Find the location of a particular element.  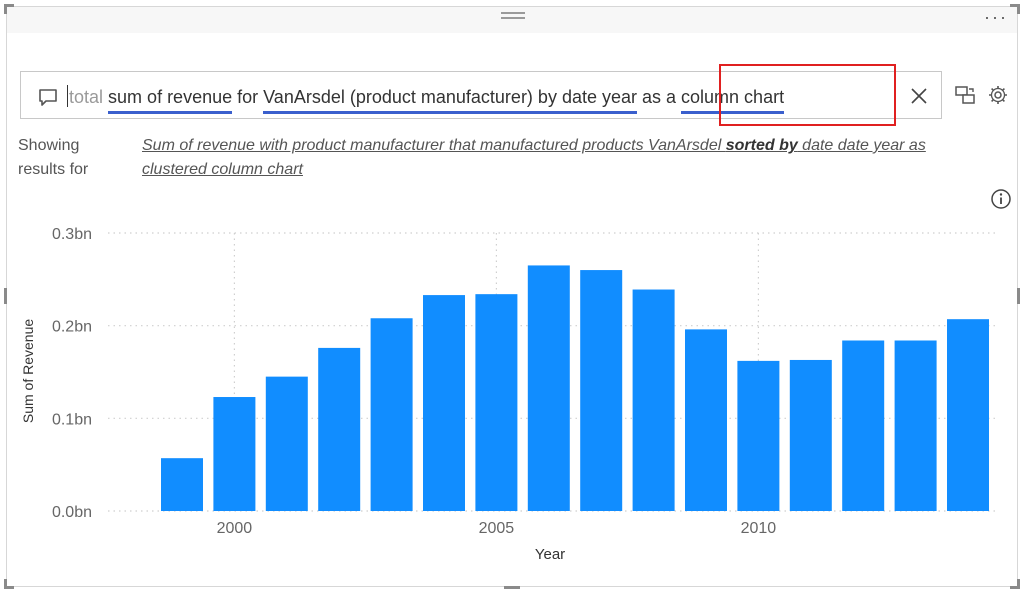

resize-handle-right is located at coordinates (1018, 296).